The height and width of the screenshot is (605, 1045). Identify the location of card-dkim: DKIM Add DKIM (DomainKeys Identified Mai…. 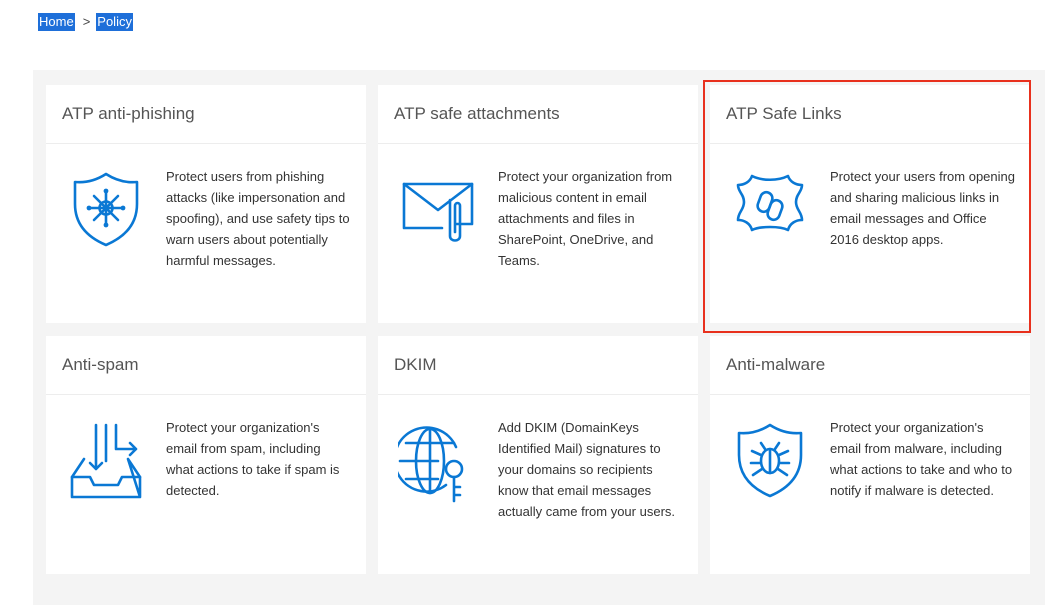
(538, 455).